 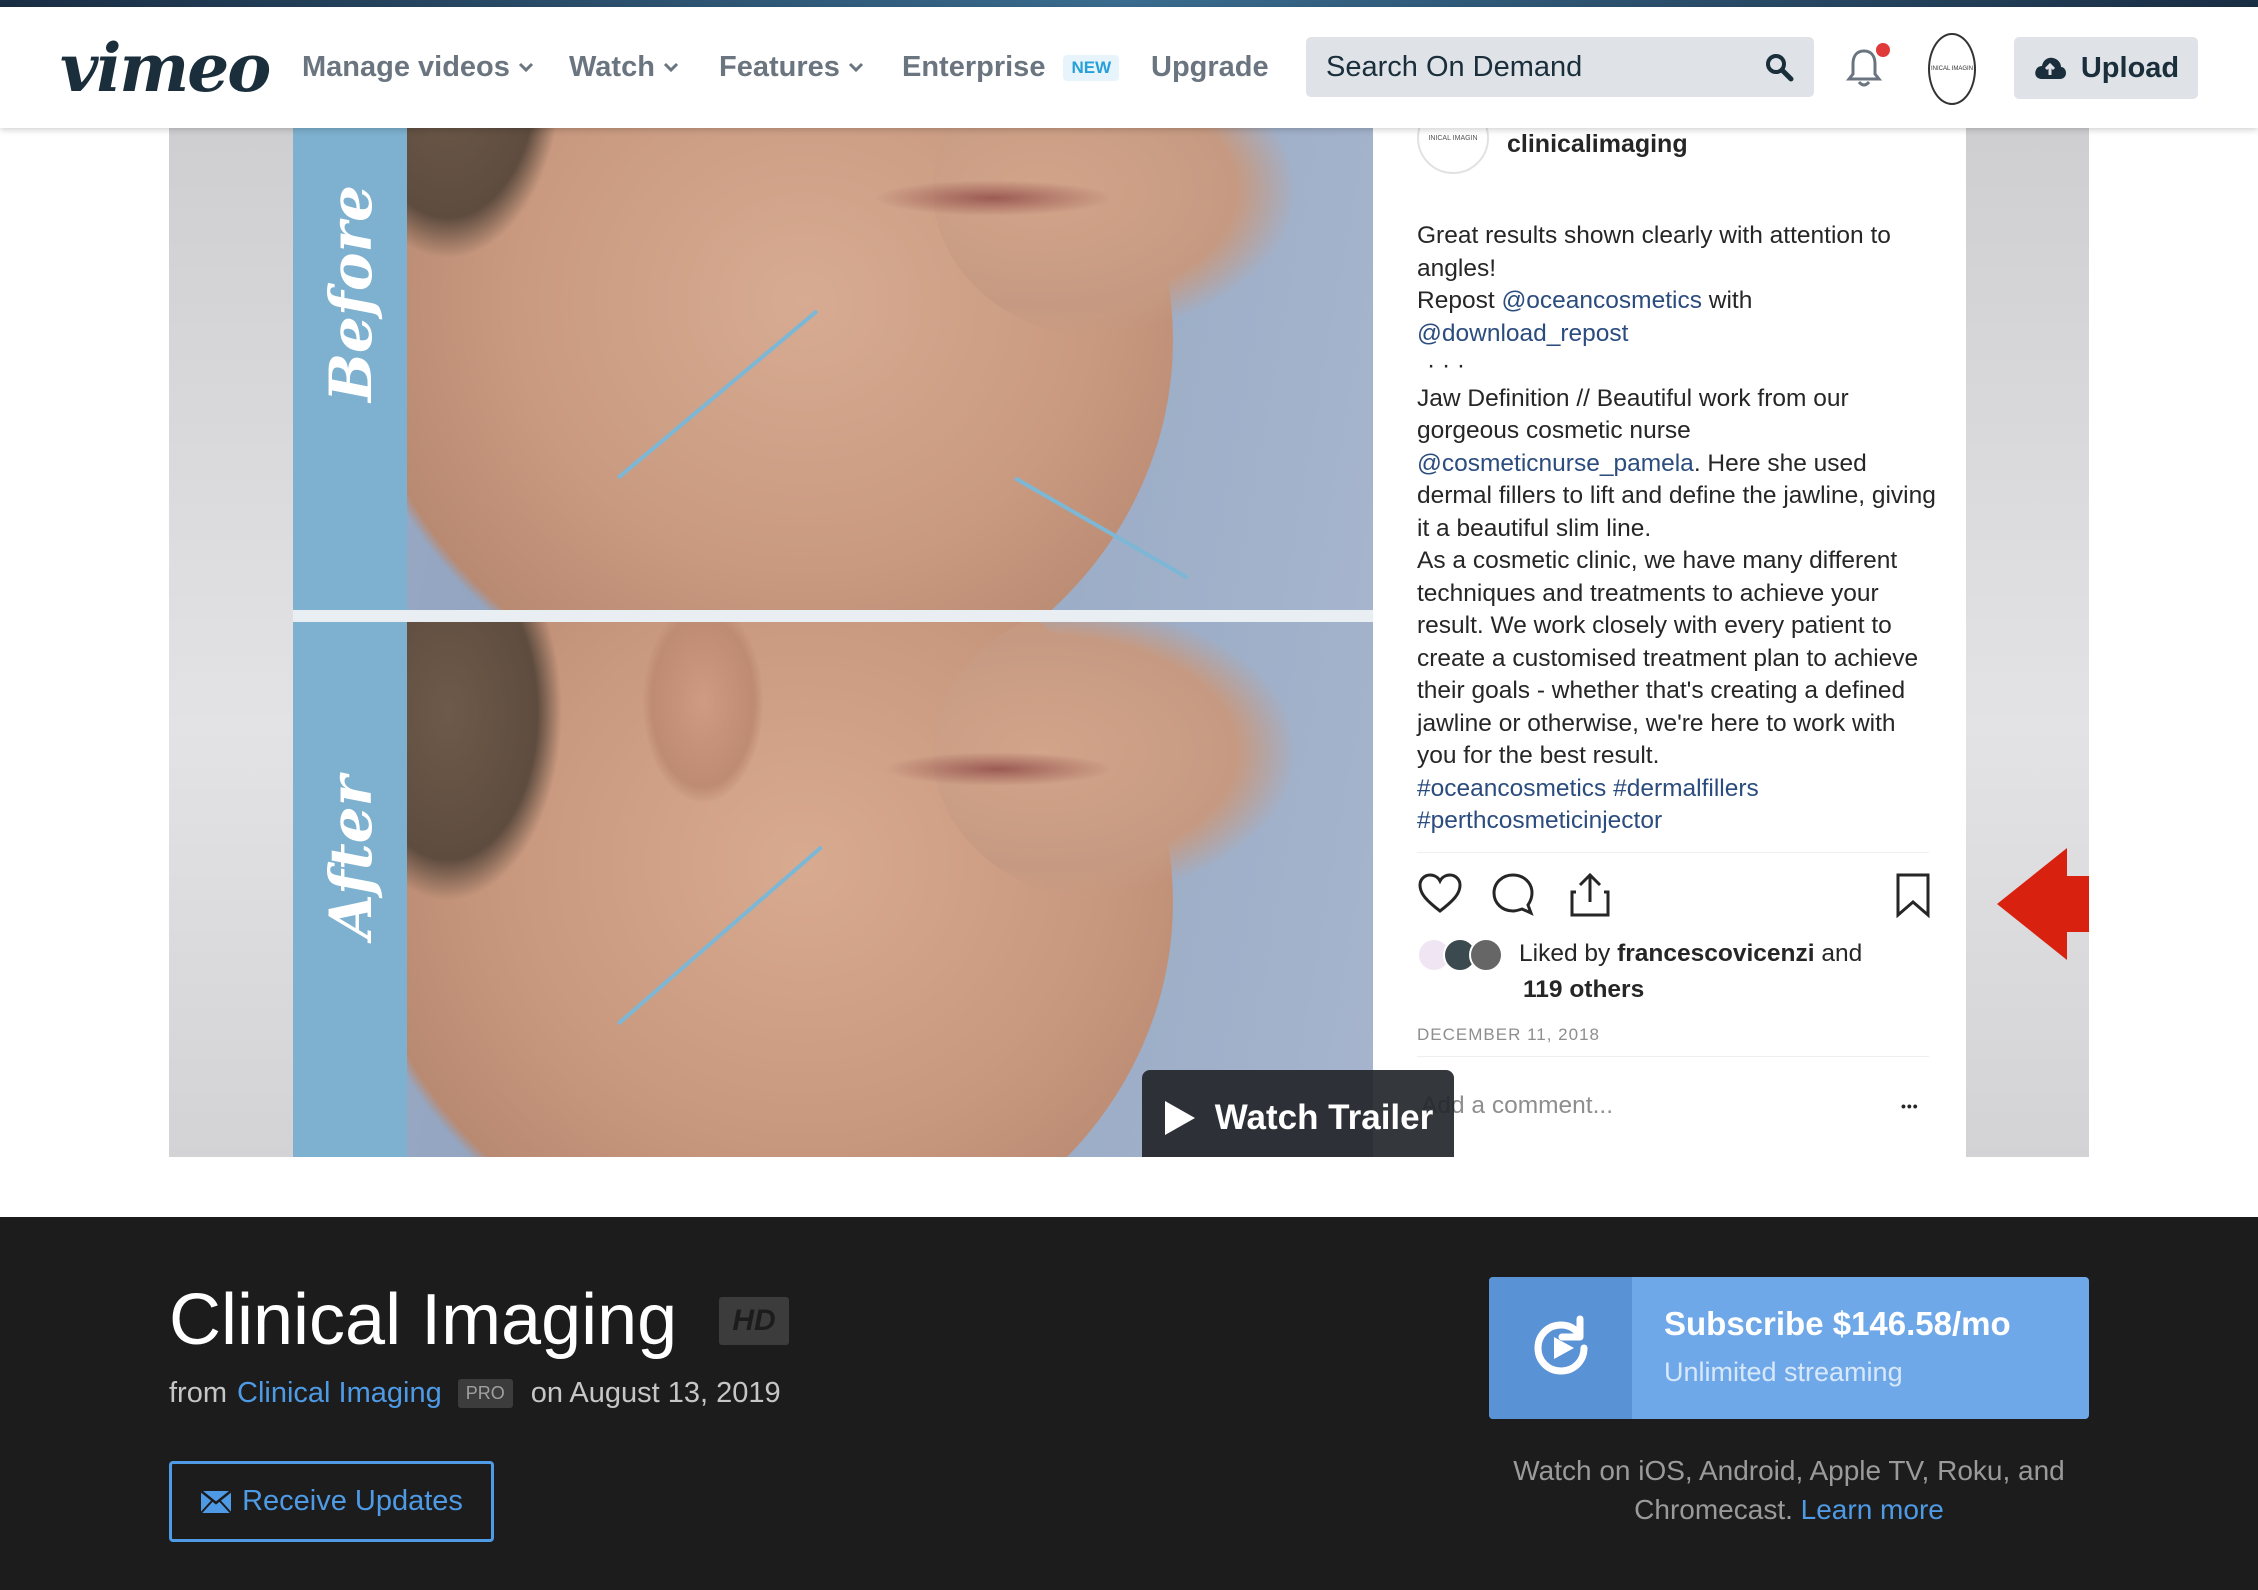 I want to click on subscribe-title: Subscribe $146.58/mo, so click(x=1837, y=1323).